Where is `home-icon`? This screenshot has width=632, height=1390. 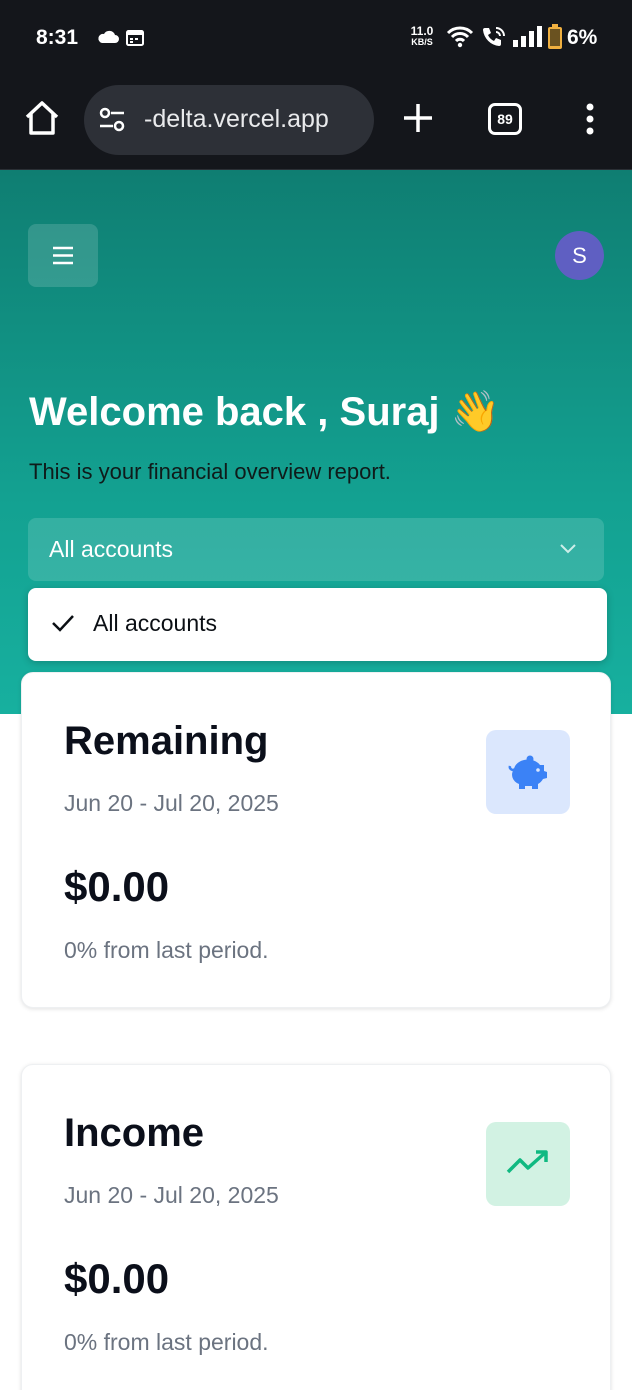 home-icon is located at coordinates (42, 118).